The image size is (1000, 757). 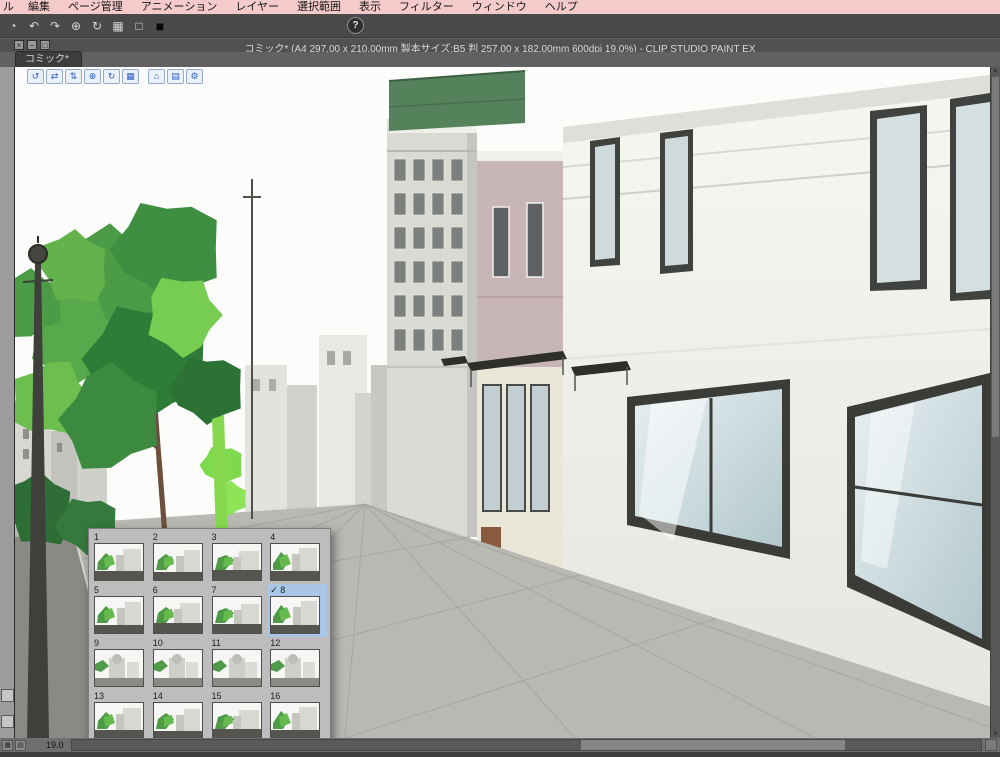 What do you see at coordinates (175, 76) in the screenshot?
I see `3d-object-list-icon: ▤` at bounding box center [175, 76].